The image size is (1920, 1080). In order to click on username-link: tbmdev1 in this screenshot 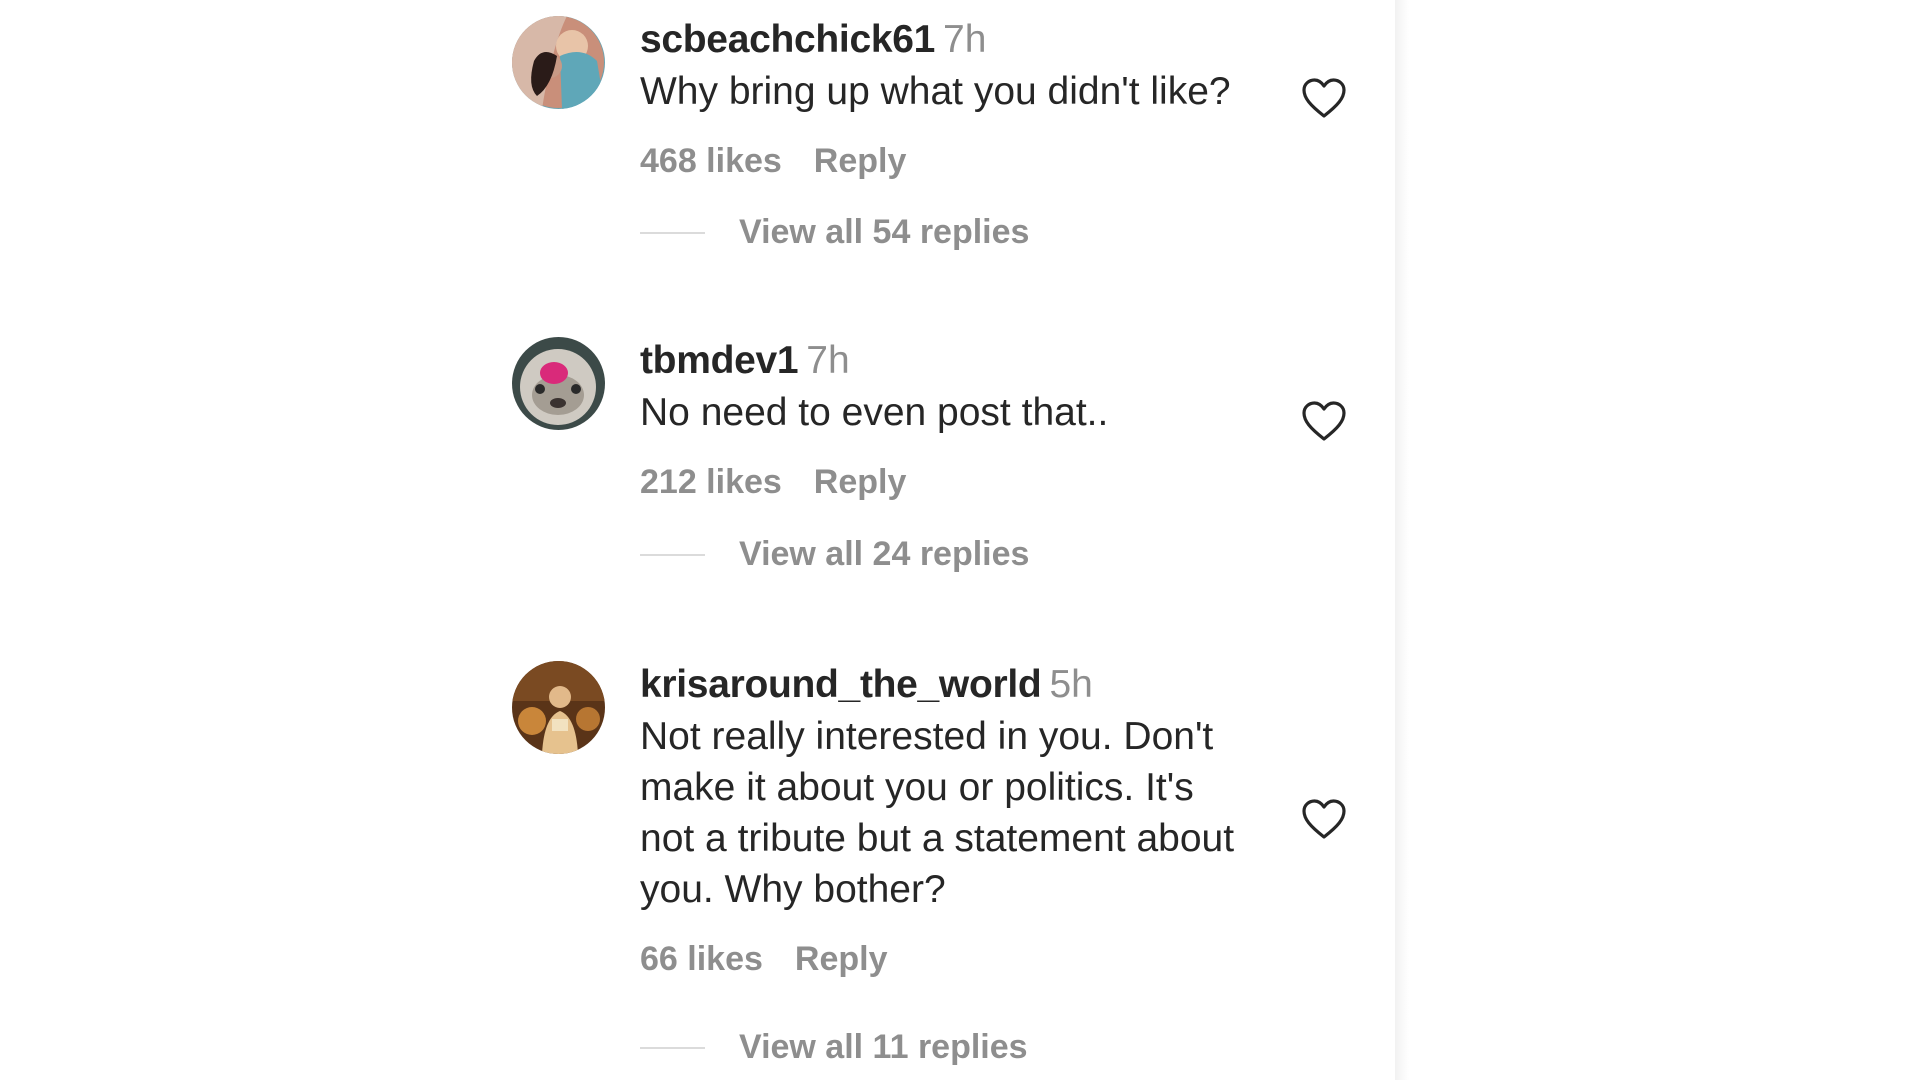, I will do `click(719, 360)`.